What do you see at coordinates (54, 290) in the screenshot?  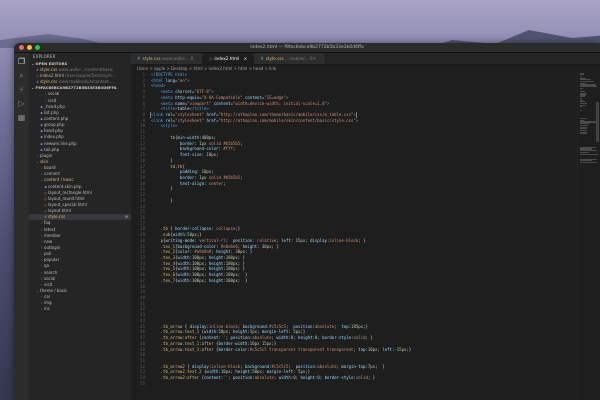 I see `tree-item-label: theme / basic` at bounding box center [54, 290].